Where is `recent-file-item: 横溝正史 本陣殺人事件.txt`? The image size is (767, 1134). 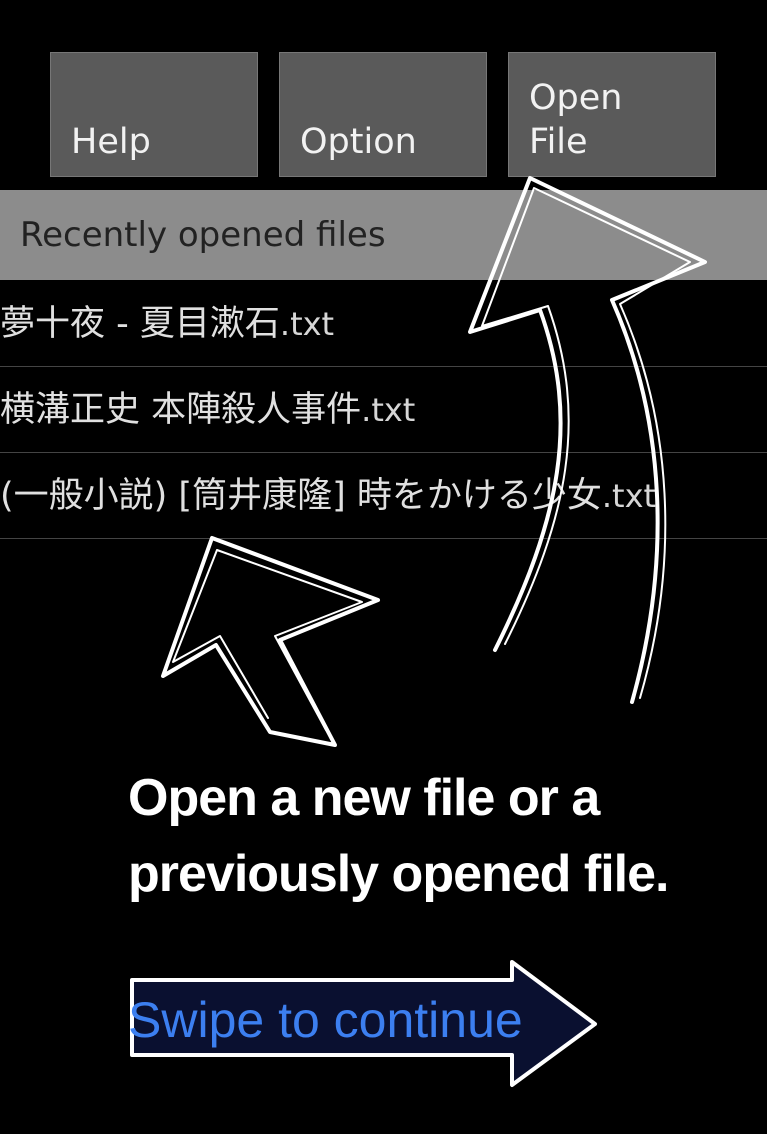 recent-file-item: 横溝正史 本陣殺人事件.txt is located at coordinates (383, 410).